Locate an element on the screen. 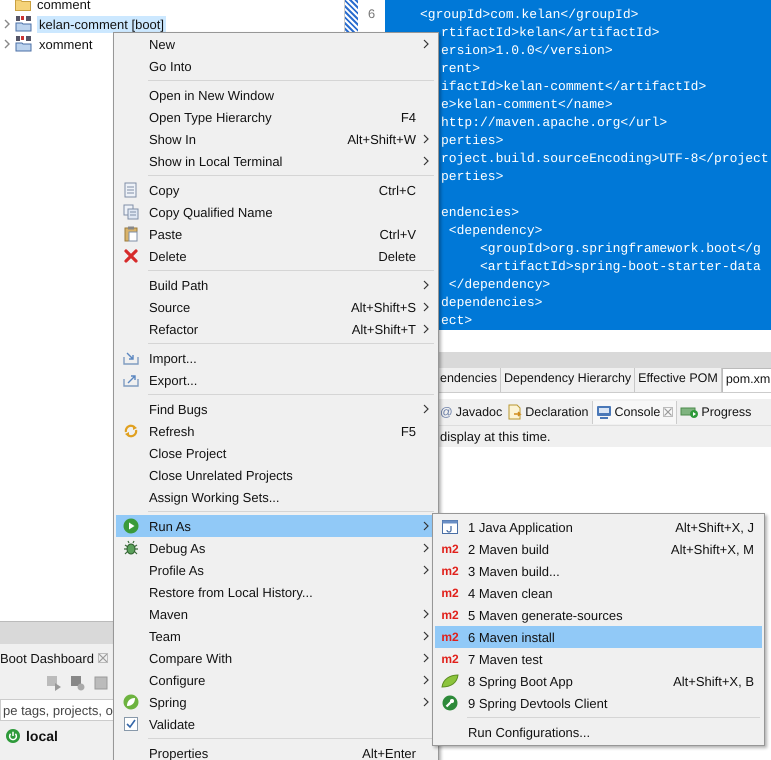 The image size is (771, 760). menu-item: Open Type Hierarchy F4 is located at coordinates (276, 117).